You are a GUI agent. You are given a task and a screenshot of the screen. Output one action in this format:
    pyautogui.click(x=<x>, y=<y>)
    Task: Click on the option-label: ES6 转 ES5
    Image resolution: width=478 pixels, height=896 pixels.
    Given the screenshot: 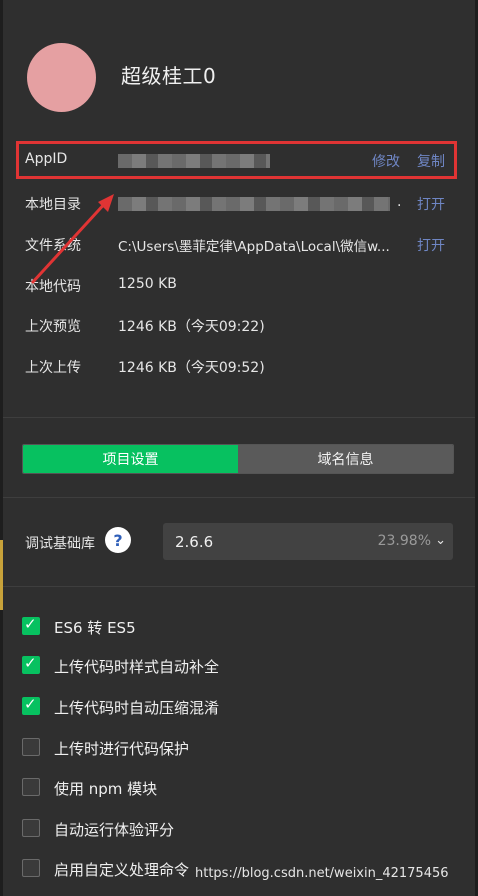 What is the action you would take?
    pyautogui.click(x=95, y=628)
    